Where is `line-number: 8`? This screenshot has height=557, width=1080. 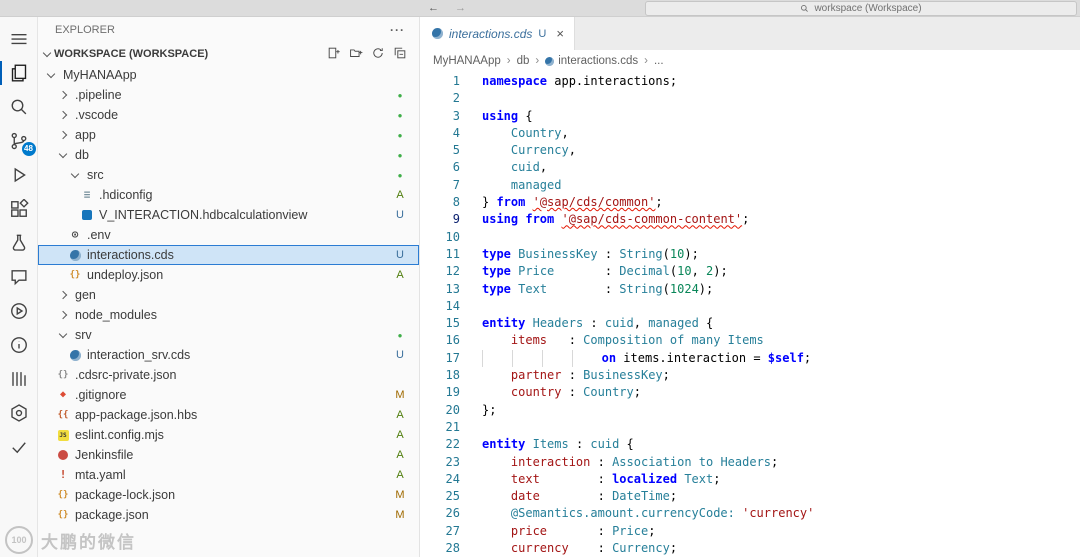 line-number: 8 is located at coordinates (456, 202).